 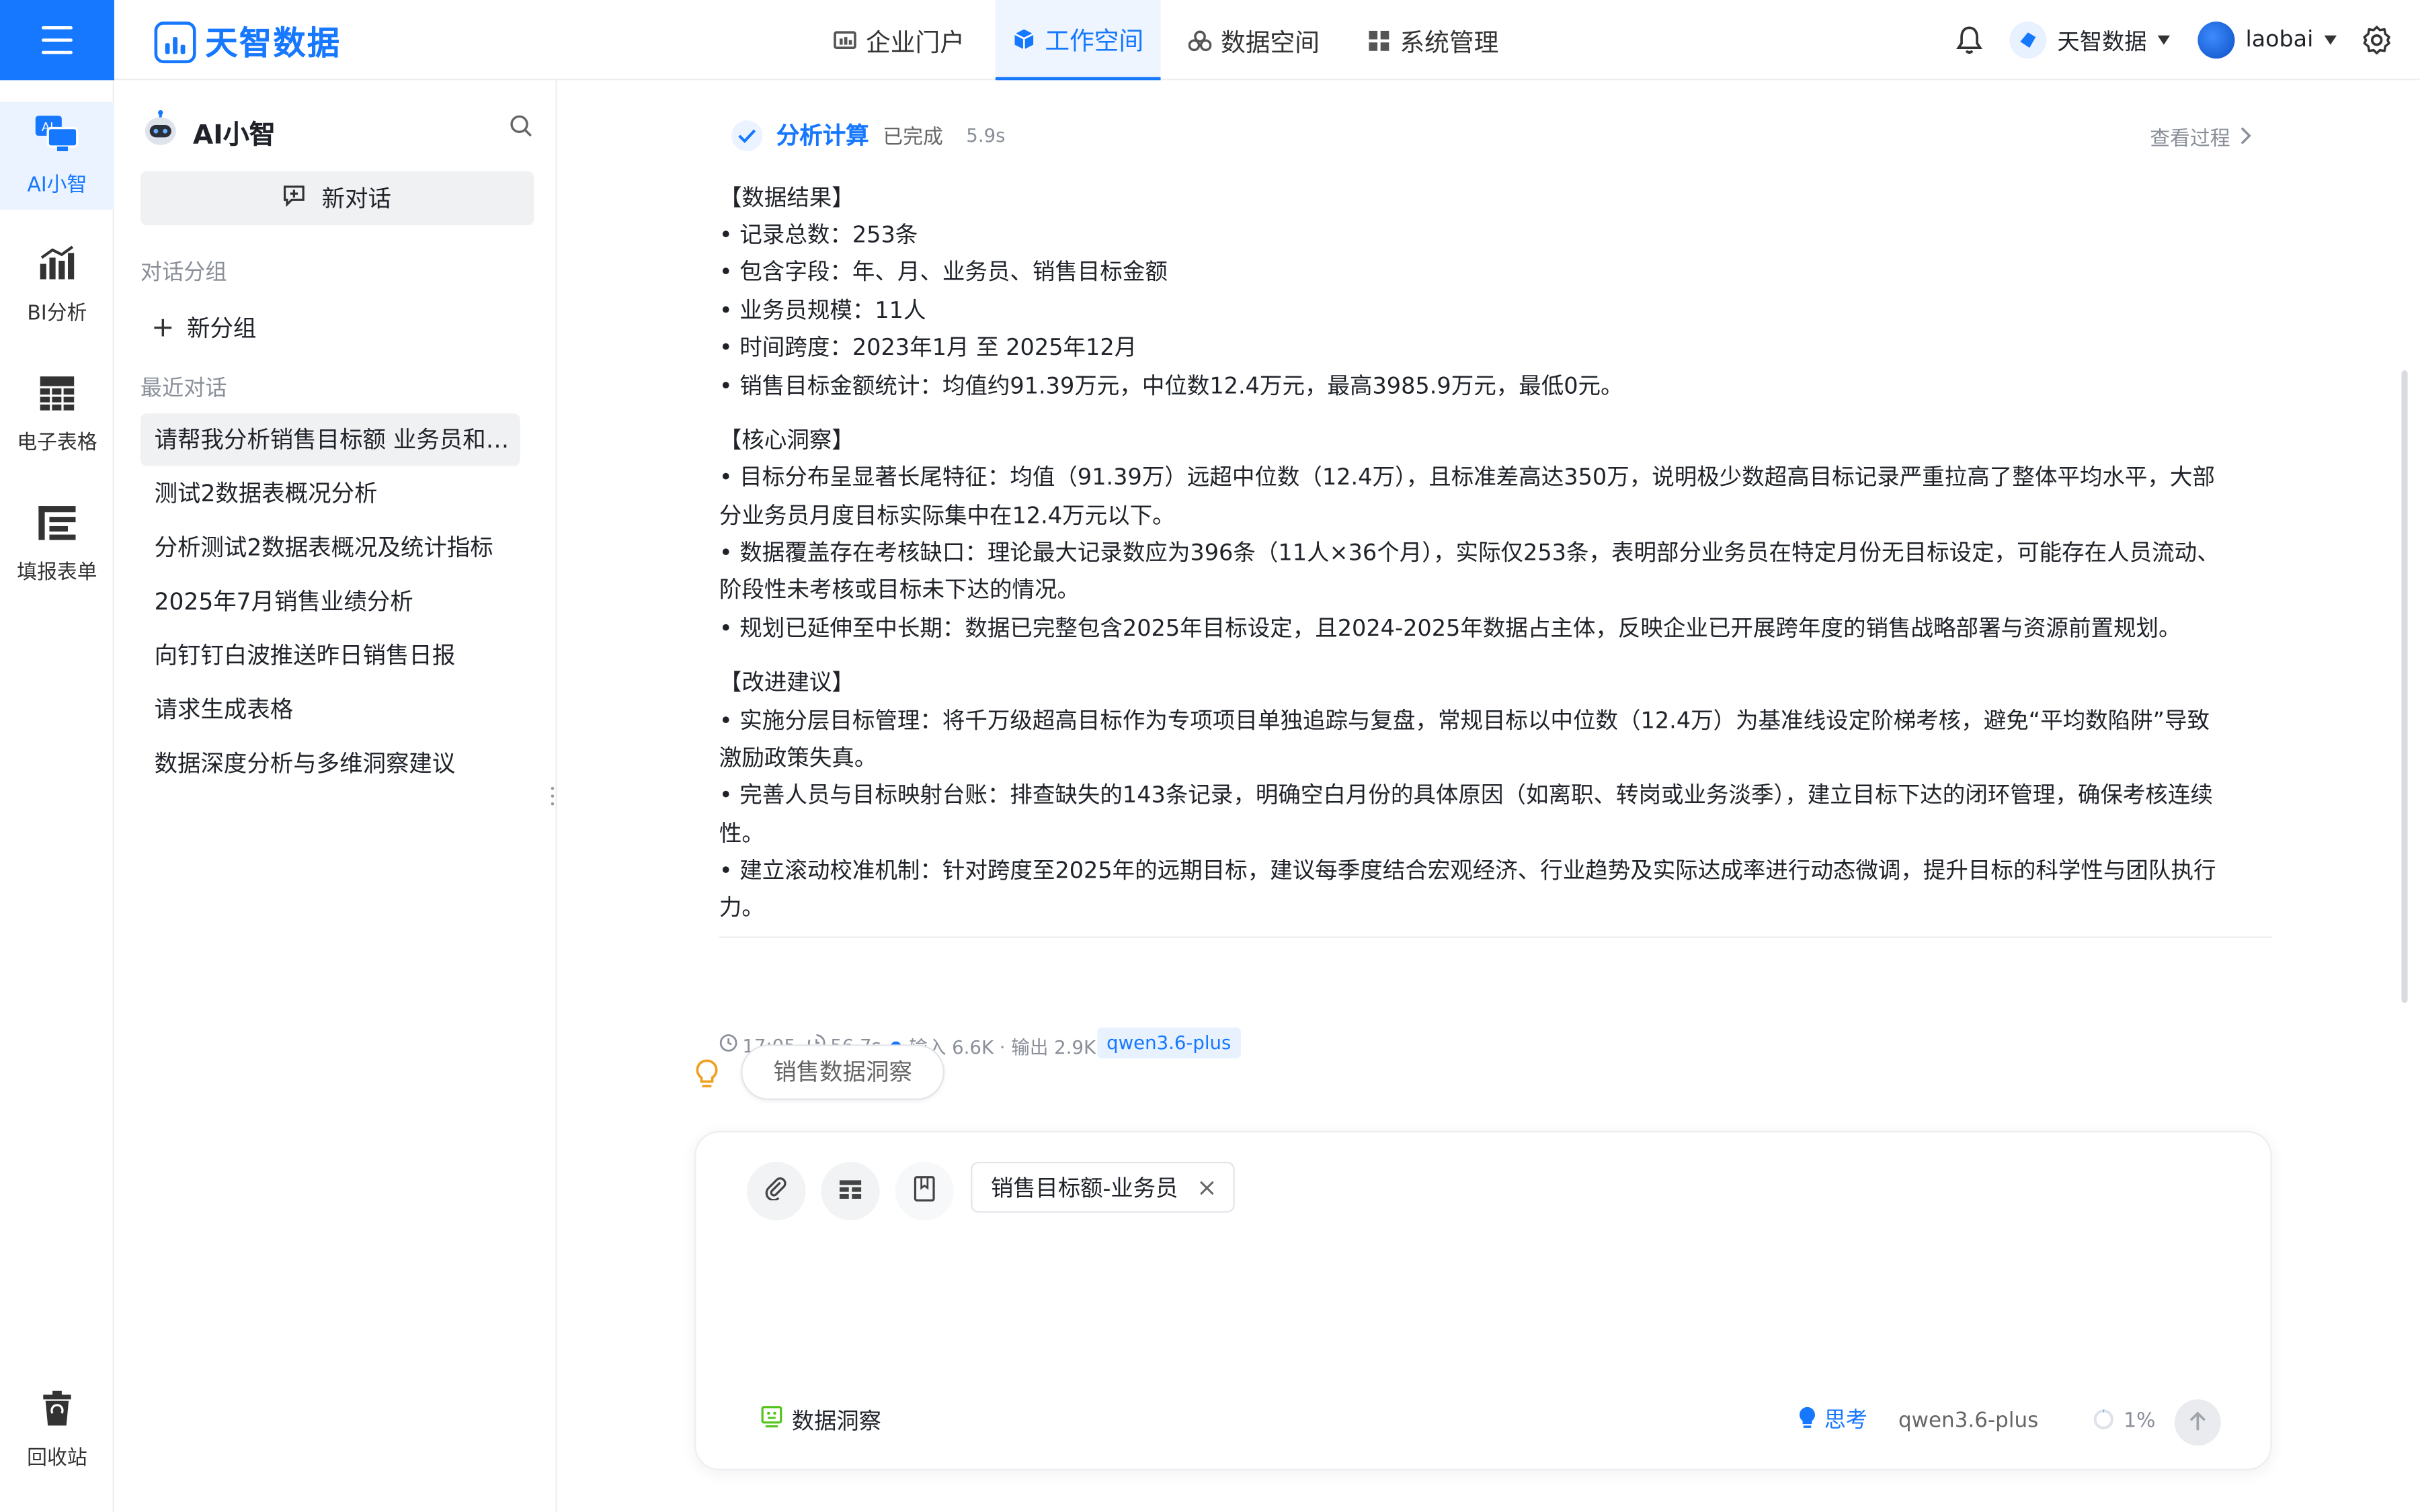 I want to click on org-name: 天智数据, so click(x=2102, y=42).